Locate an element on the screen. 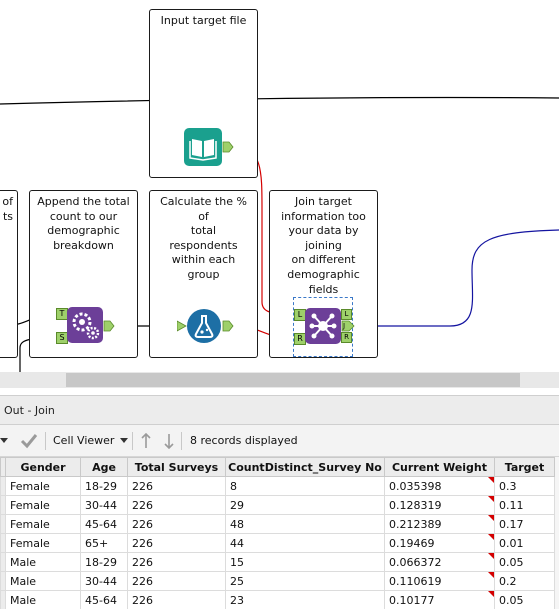 The height and width of the screenshot is (609, 559). table-row: Female 45-64 226 48 0.212389 0.17 is located at coordinates (277, 524).